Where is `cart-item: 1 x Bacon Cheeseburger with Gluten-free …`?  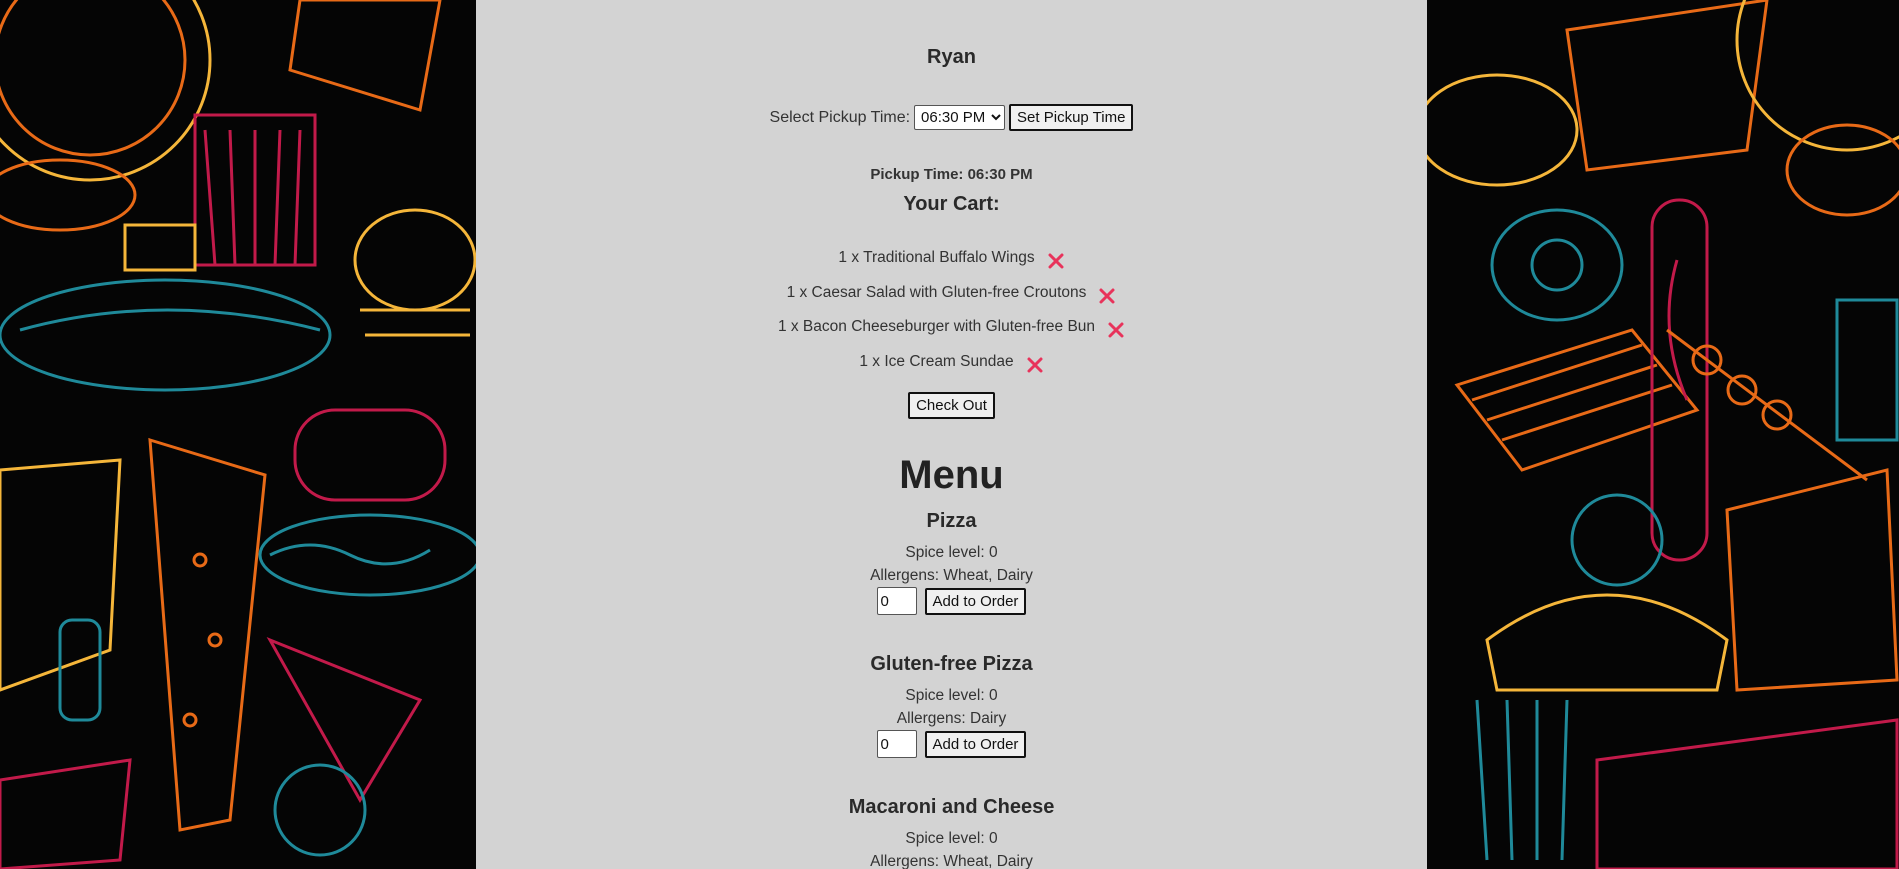 cart-item: 1 x Bacon Cheeseburger with Gluten-free … is located at coordinates (951, 335).